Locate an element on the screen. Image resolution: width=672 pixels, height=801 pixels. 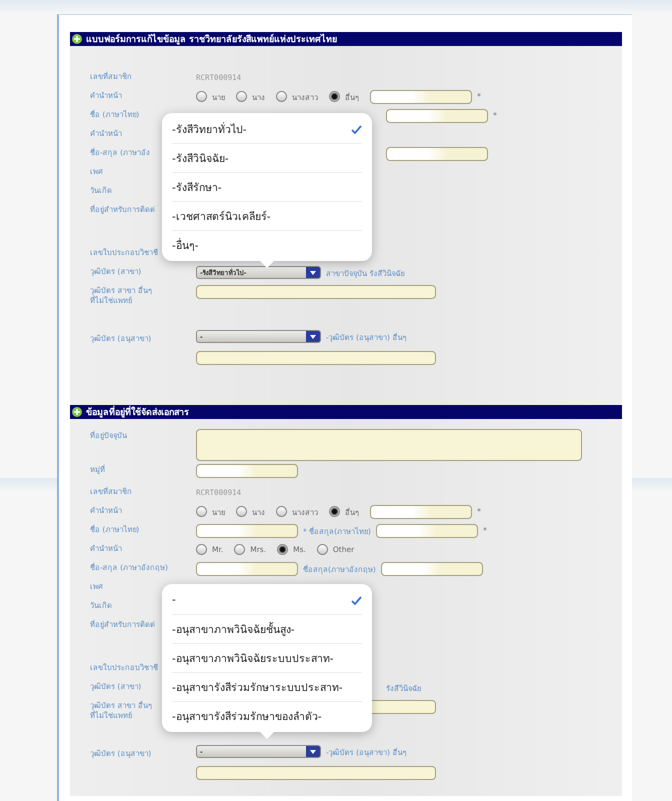
textarea-field is located at coordinates (389, 445).